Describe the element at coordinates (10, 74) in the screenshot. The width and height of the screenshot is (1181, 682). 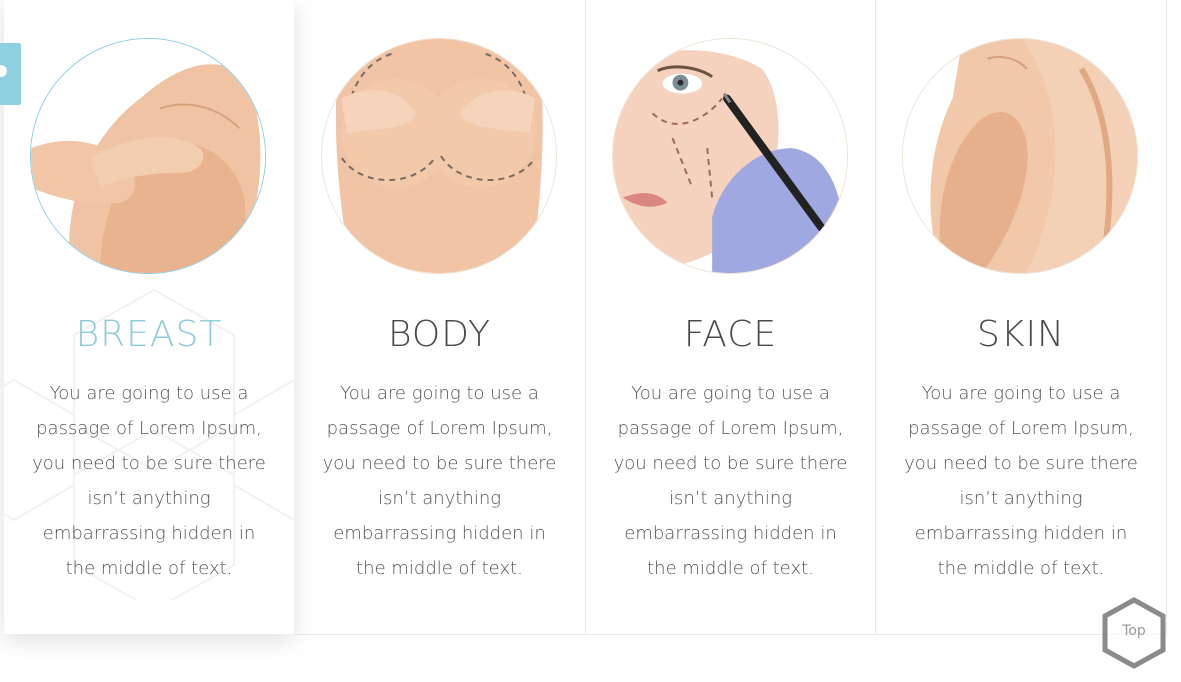
I see `side-settings-tab` at that location.